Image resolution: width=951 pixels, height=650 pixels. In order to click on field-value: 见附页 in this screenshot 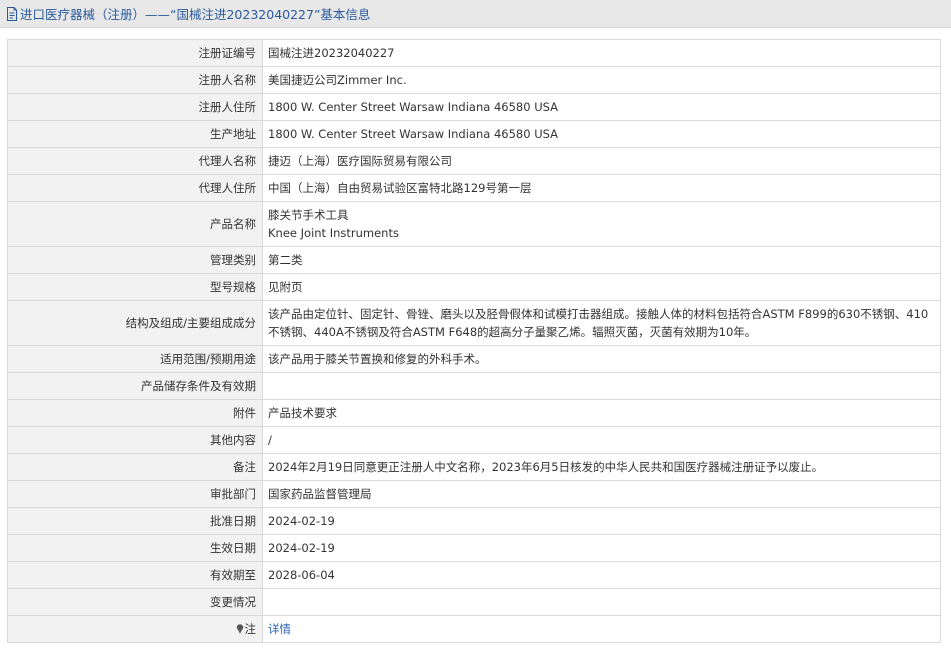, I will do `click(601, 287)`.